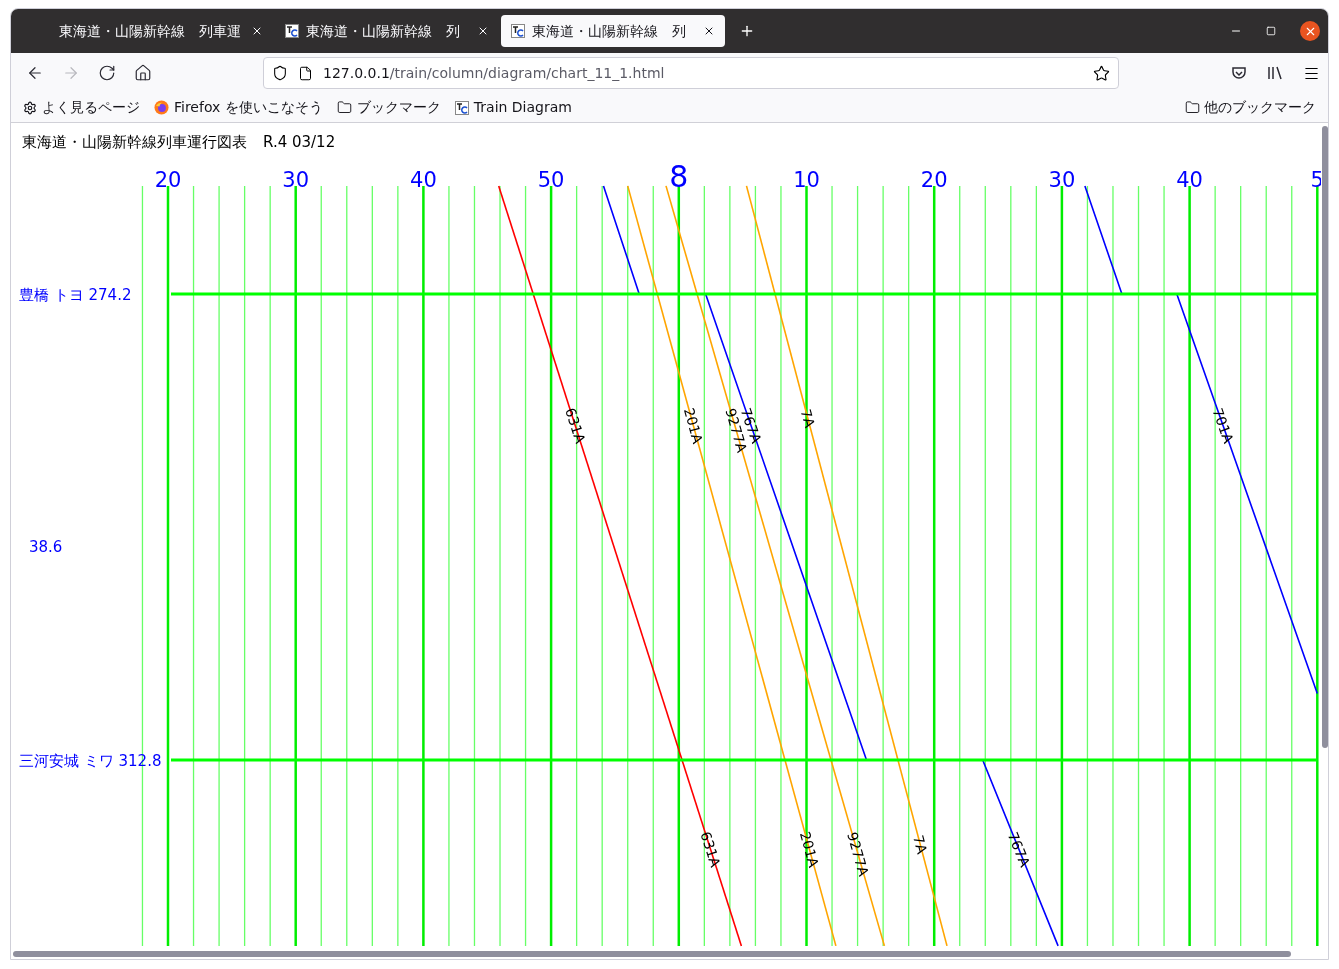  Describe the element at coordinates (143, 73) in the screenshot. I see `home-icon` at that location.